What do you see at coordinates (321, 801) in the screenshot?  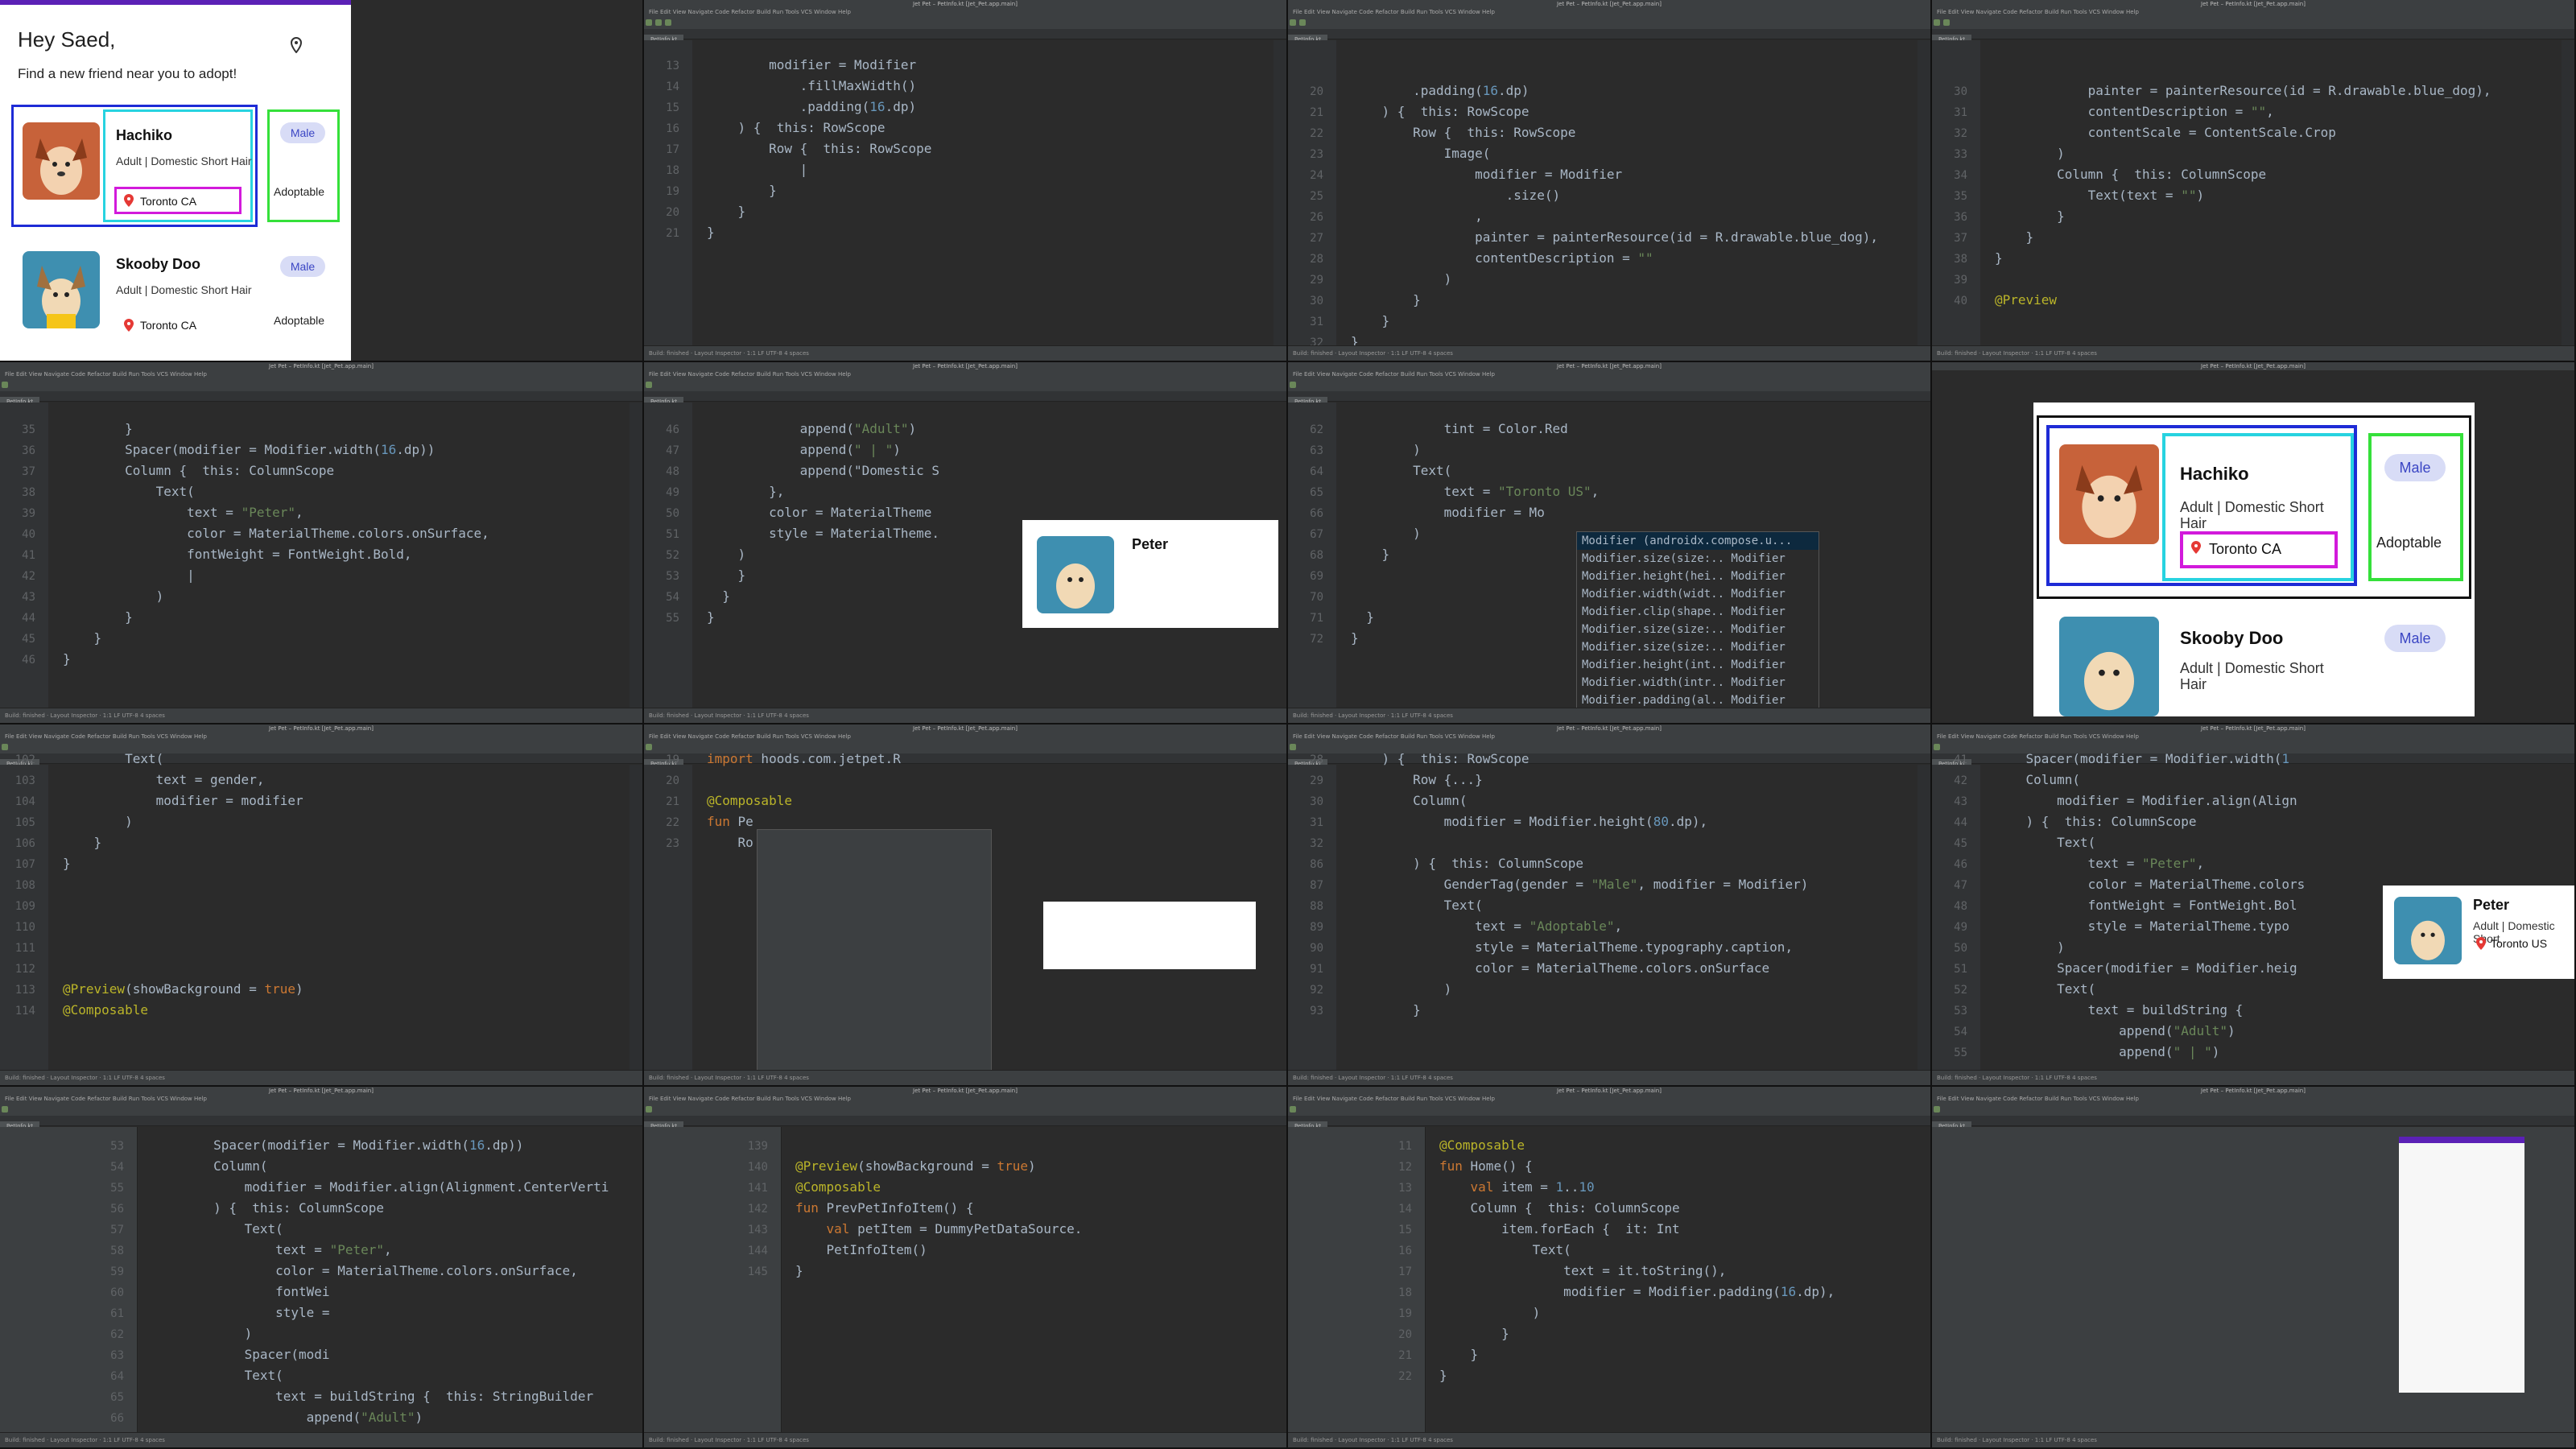 I see `code-line: 104 modifier = modifier` at bounding box center [321, 801].